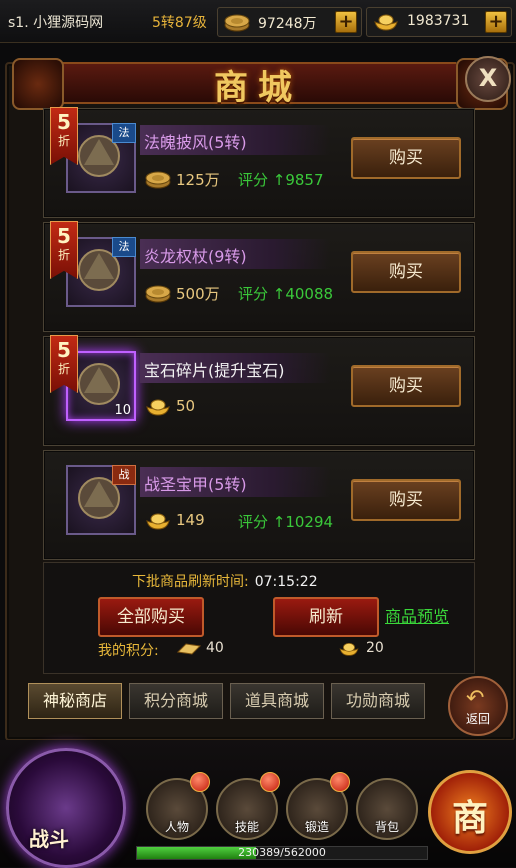  What do you see at coordinates (190, 520) in the screenshot?
I see `item-price-value: 149` at bounding box center [190, 520].